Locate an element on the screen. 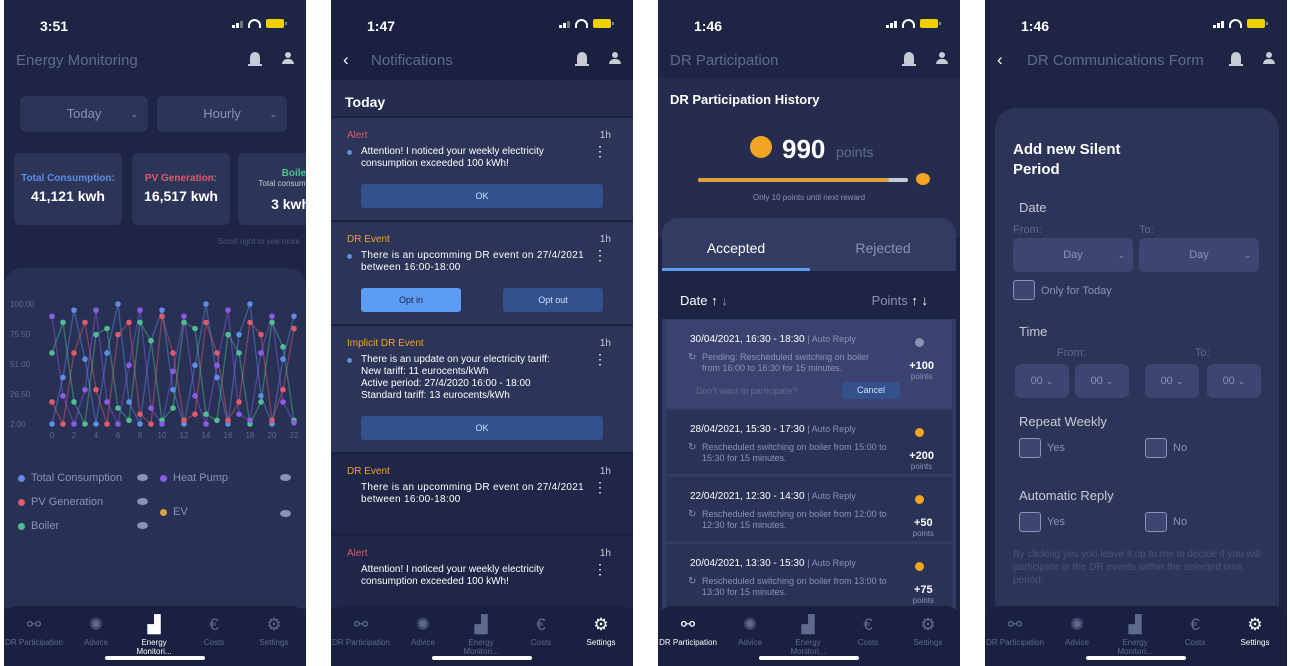 The image size is (1290, 666). tab-accepted: Accepted is located at coordinates (736, 248).